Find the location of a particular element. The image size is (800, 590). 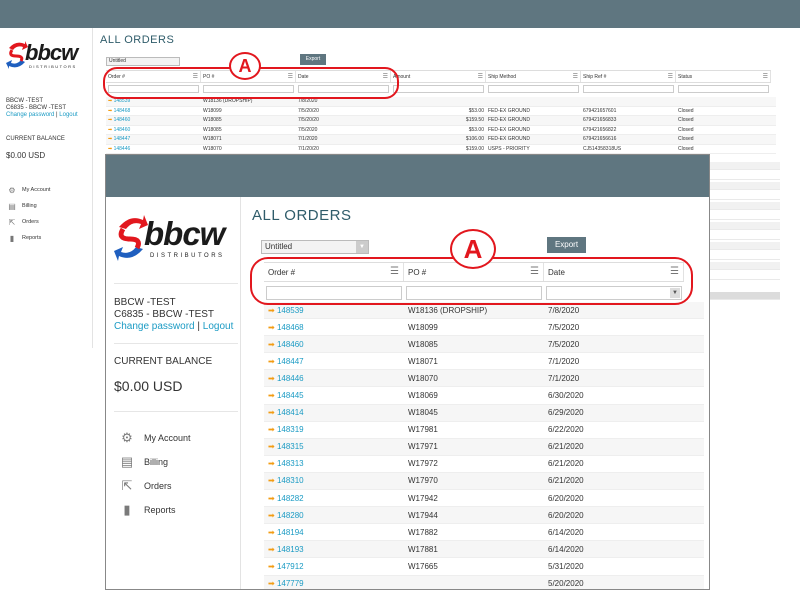

sidebar-item-label: Orders is located at coordinates (30, 222).